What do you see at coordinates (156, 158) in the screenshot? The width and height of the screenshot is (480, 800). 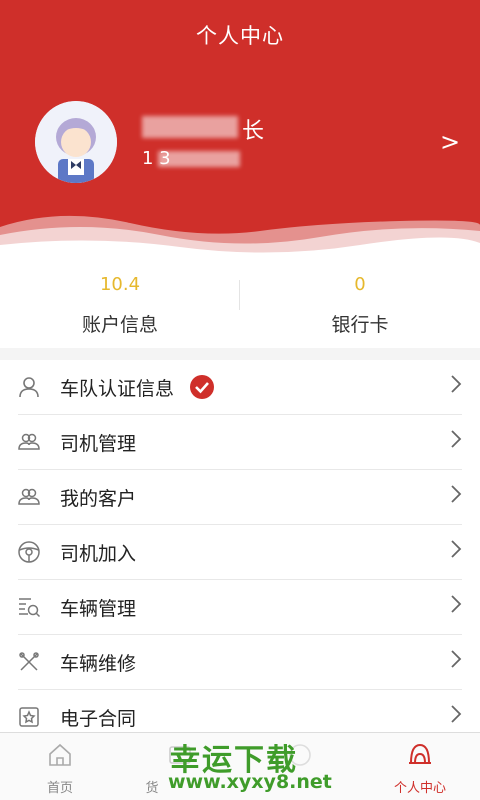 I see `user-phone: 1 3` at bounding box center [156, 158].